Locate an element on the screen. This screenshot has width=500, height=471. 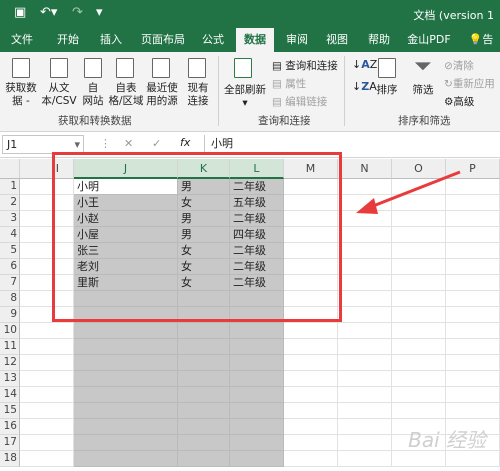
watermark: Bai 经验 is located at coordinates (447, 440).